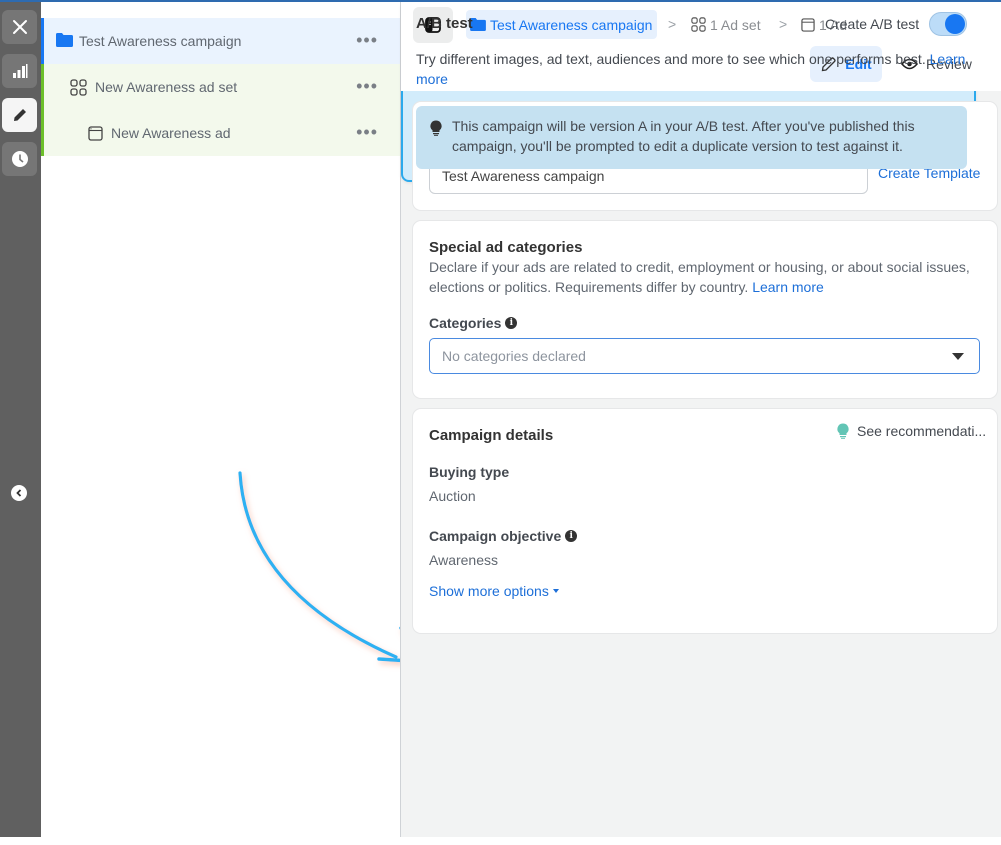 Image resolution: width=1001 pixels, height=845 pixels. What do you see at coordinates (788, 287) in the screenshot?
I see `learn-more-link: Learn more` at bounding box center [788, 287].